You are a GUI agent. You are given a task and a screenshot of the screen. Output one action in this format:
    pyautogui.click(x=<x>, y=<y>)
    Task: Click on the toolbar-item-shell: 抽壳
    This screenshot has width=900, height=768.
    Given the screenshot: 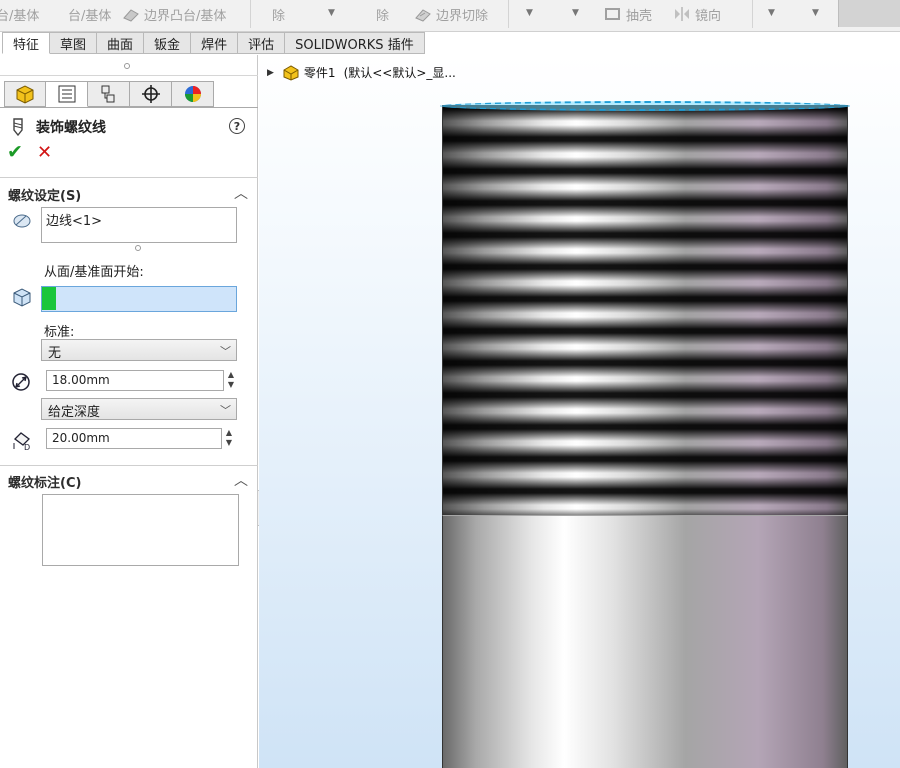 What is the action you would take?
    pyautogui.click(x=628, y=14)
    